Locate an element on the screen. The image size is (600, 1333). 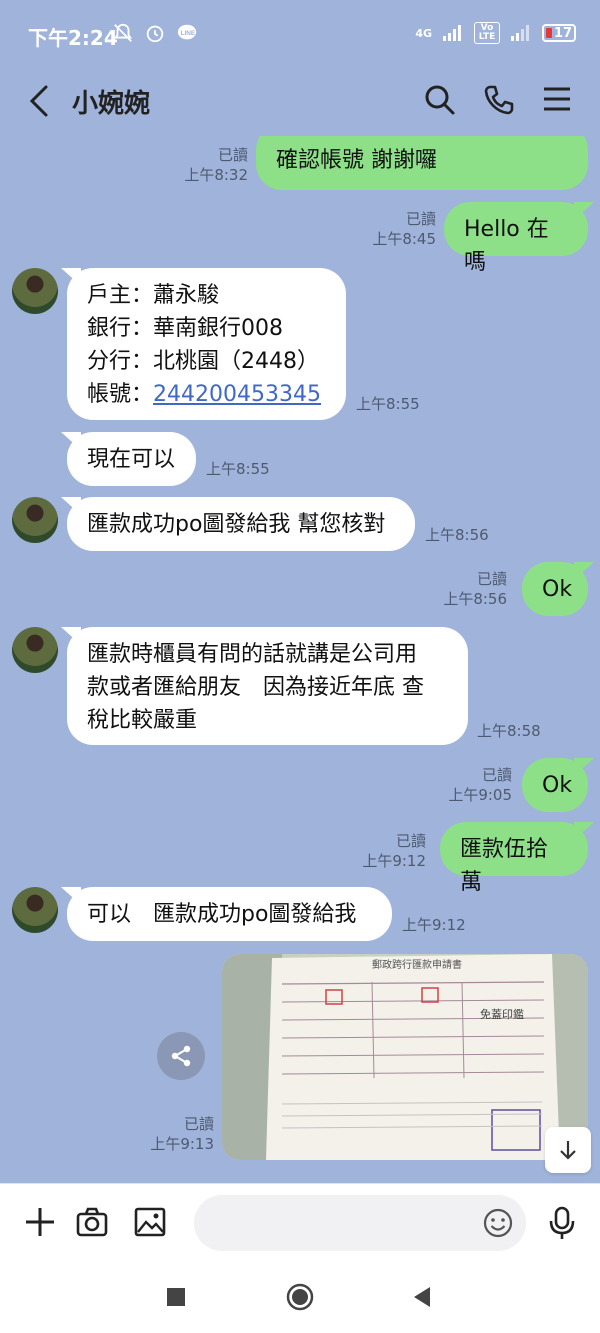
transfer-receipt-photo: 郵政跨行匯款申請書 免蓋印鑑 is located at coordinates (405, 1057).